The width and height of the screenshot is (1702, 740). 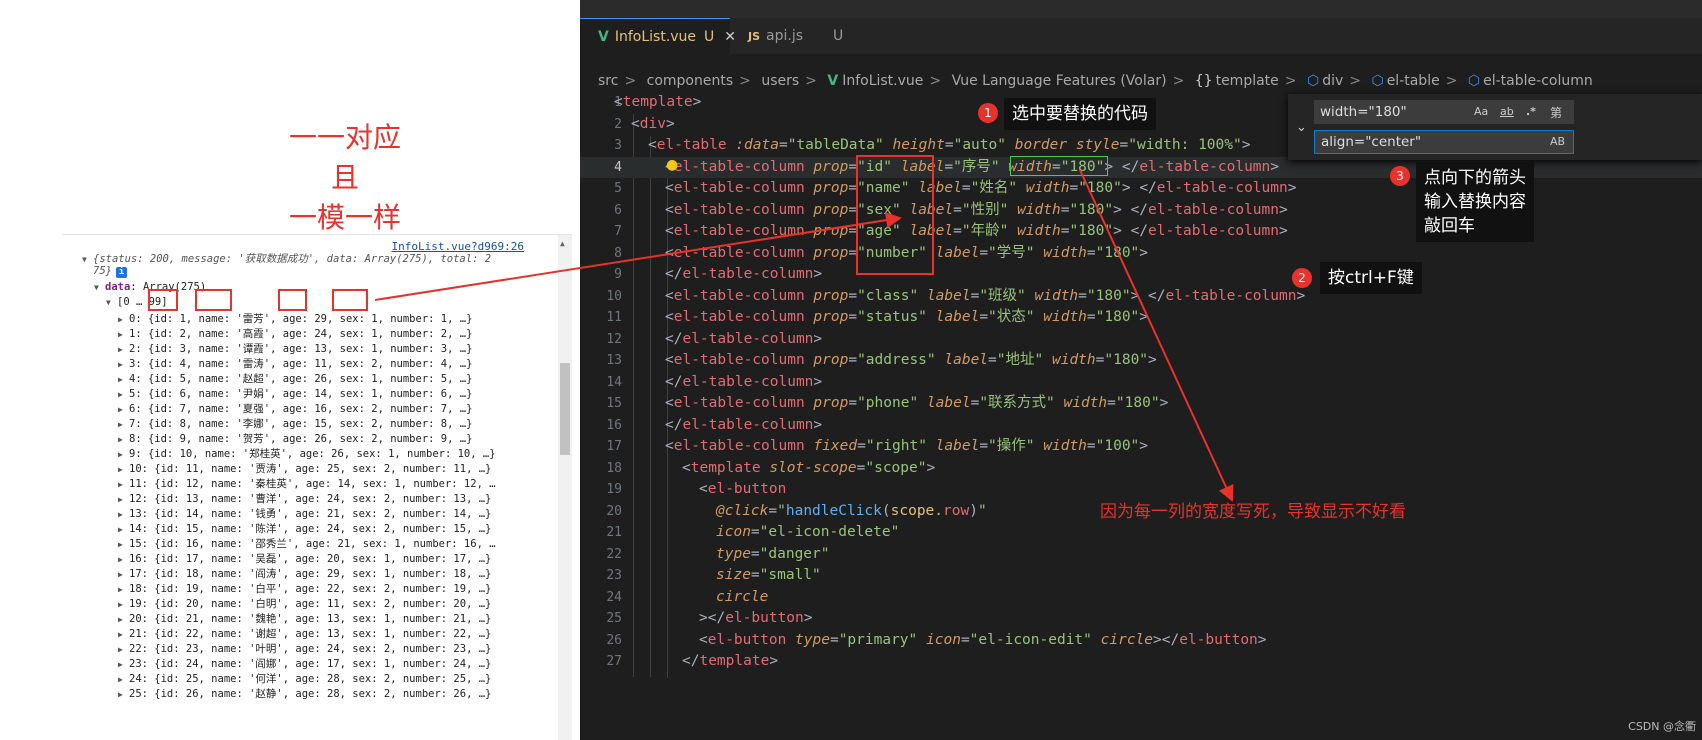 What do you see at coordinates (638, 256) in the screenshot?
I see `arrow-console-to-code` at bounding box center [638, 256].